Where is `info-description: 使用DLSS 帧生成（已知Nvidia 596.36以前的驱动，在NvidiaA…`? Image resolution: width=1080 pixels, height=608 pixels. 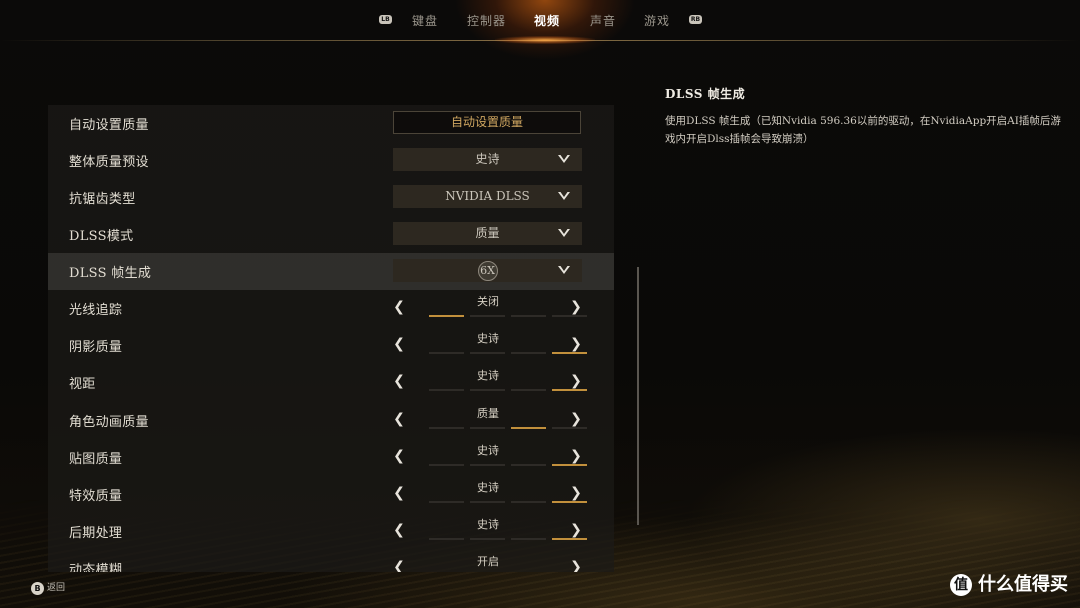 info-description: 使用DLSS 帧生成（已知Nvidia 596.36以前的驱动，在NvidiaA… is located at coordinates (863, 130).